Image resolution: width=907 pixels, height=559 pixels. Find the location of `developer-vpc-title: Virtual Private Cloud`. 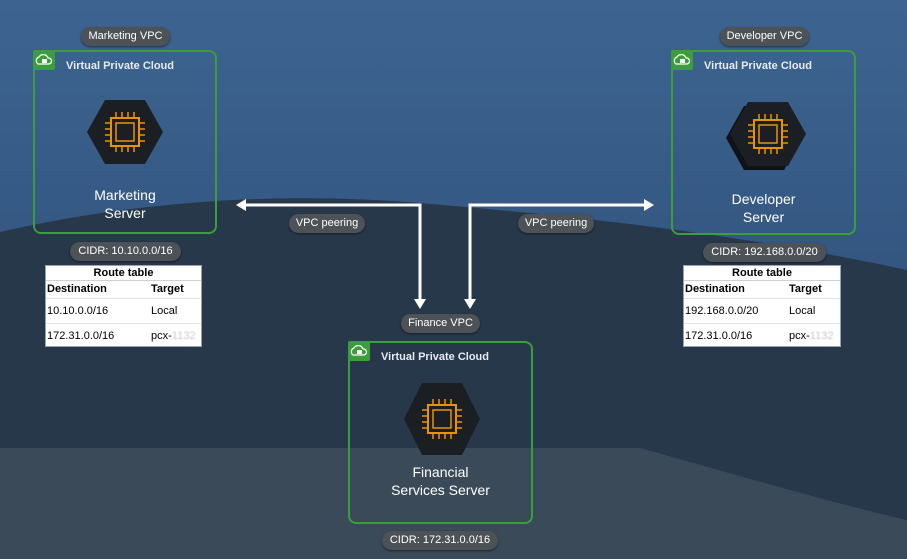

developer-vpc-title: Virtual Private Cloud is located at coordinates (758, 66).